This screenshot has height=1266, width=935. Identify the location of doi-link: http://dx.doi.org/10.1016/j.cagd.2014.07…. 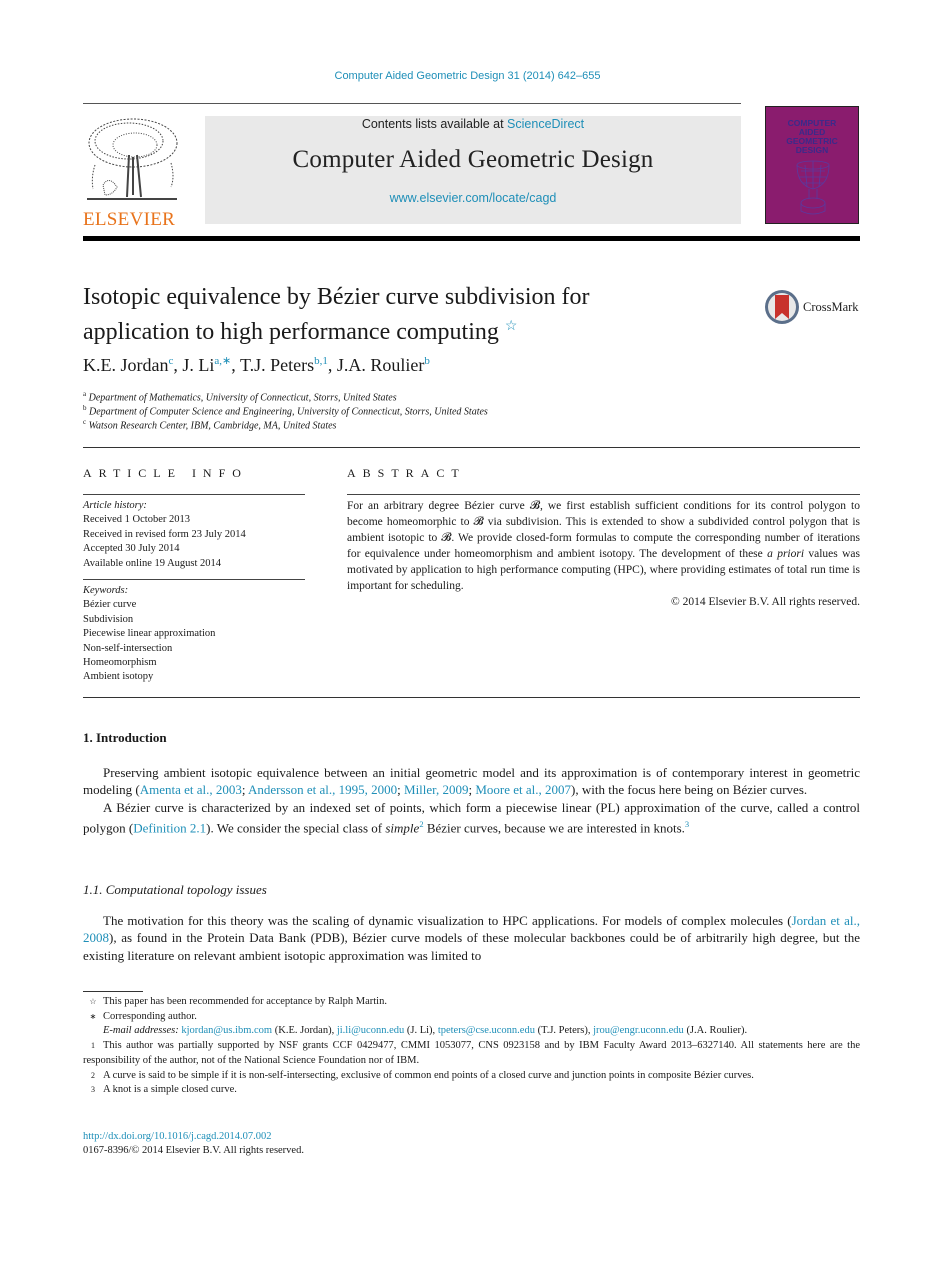
(193, 1137).